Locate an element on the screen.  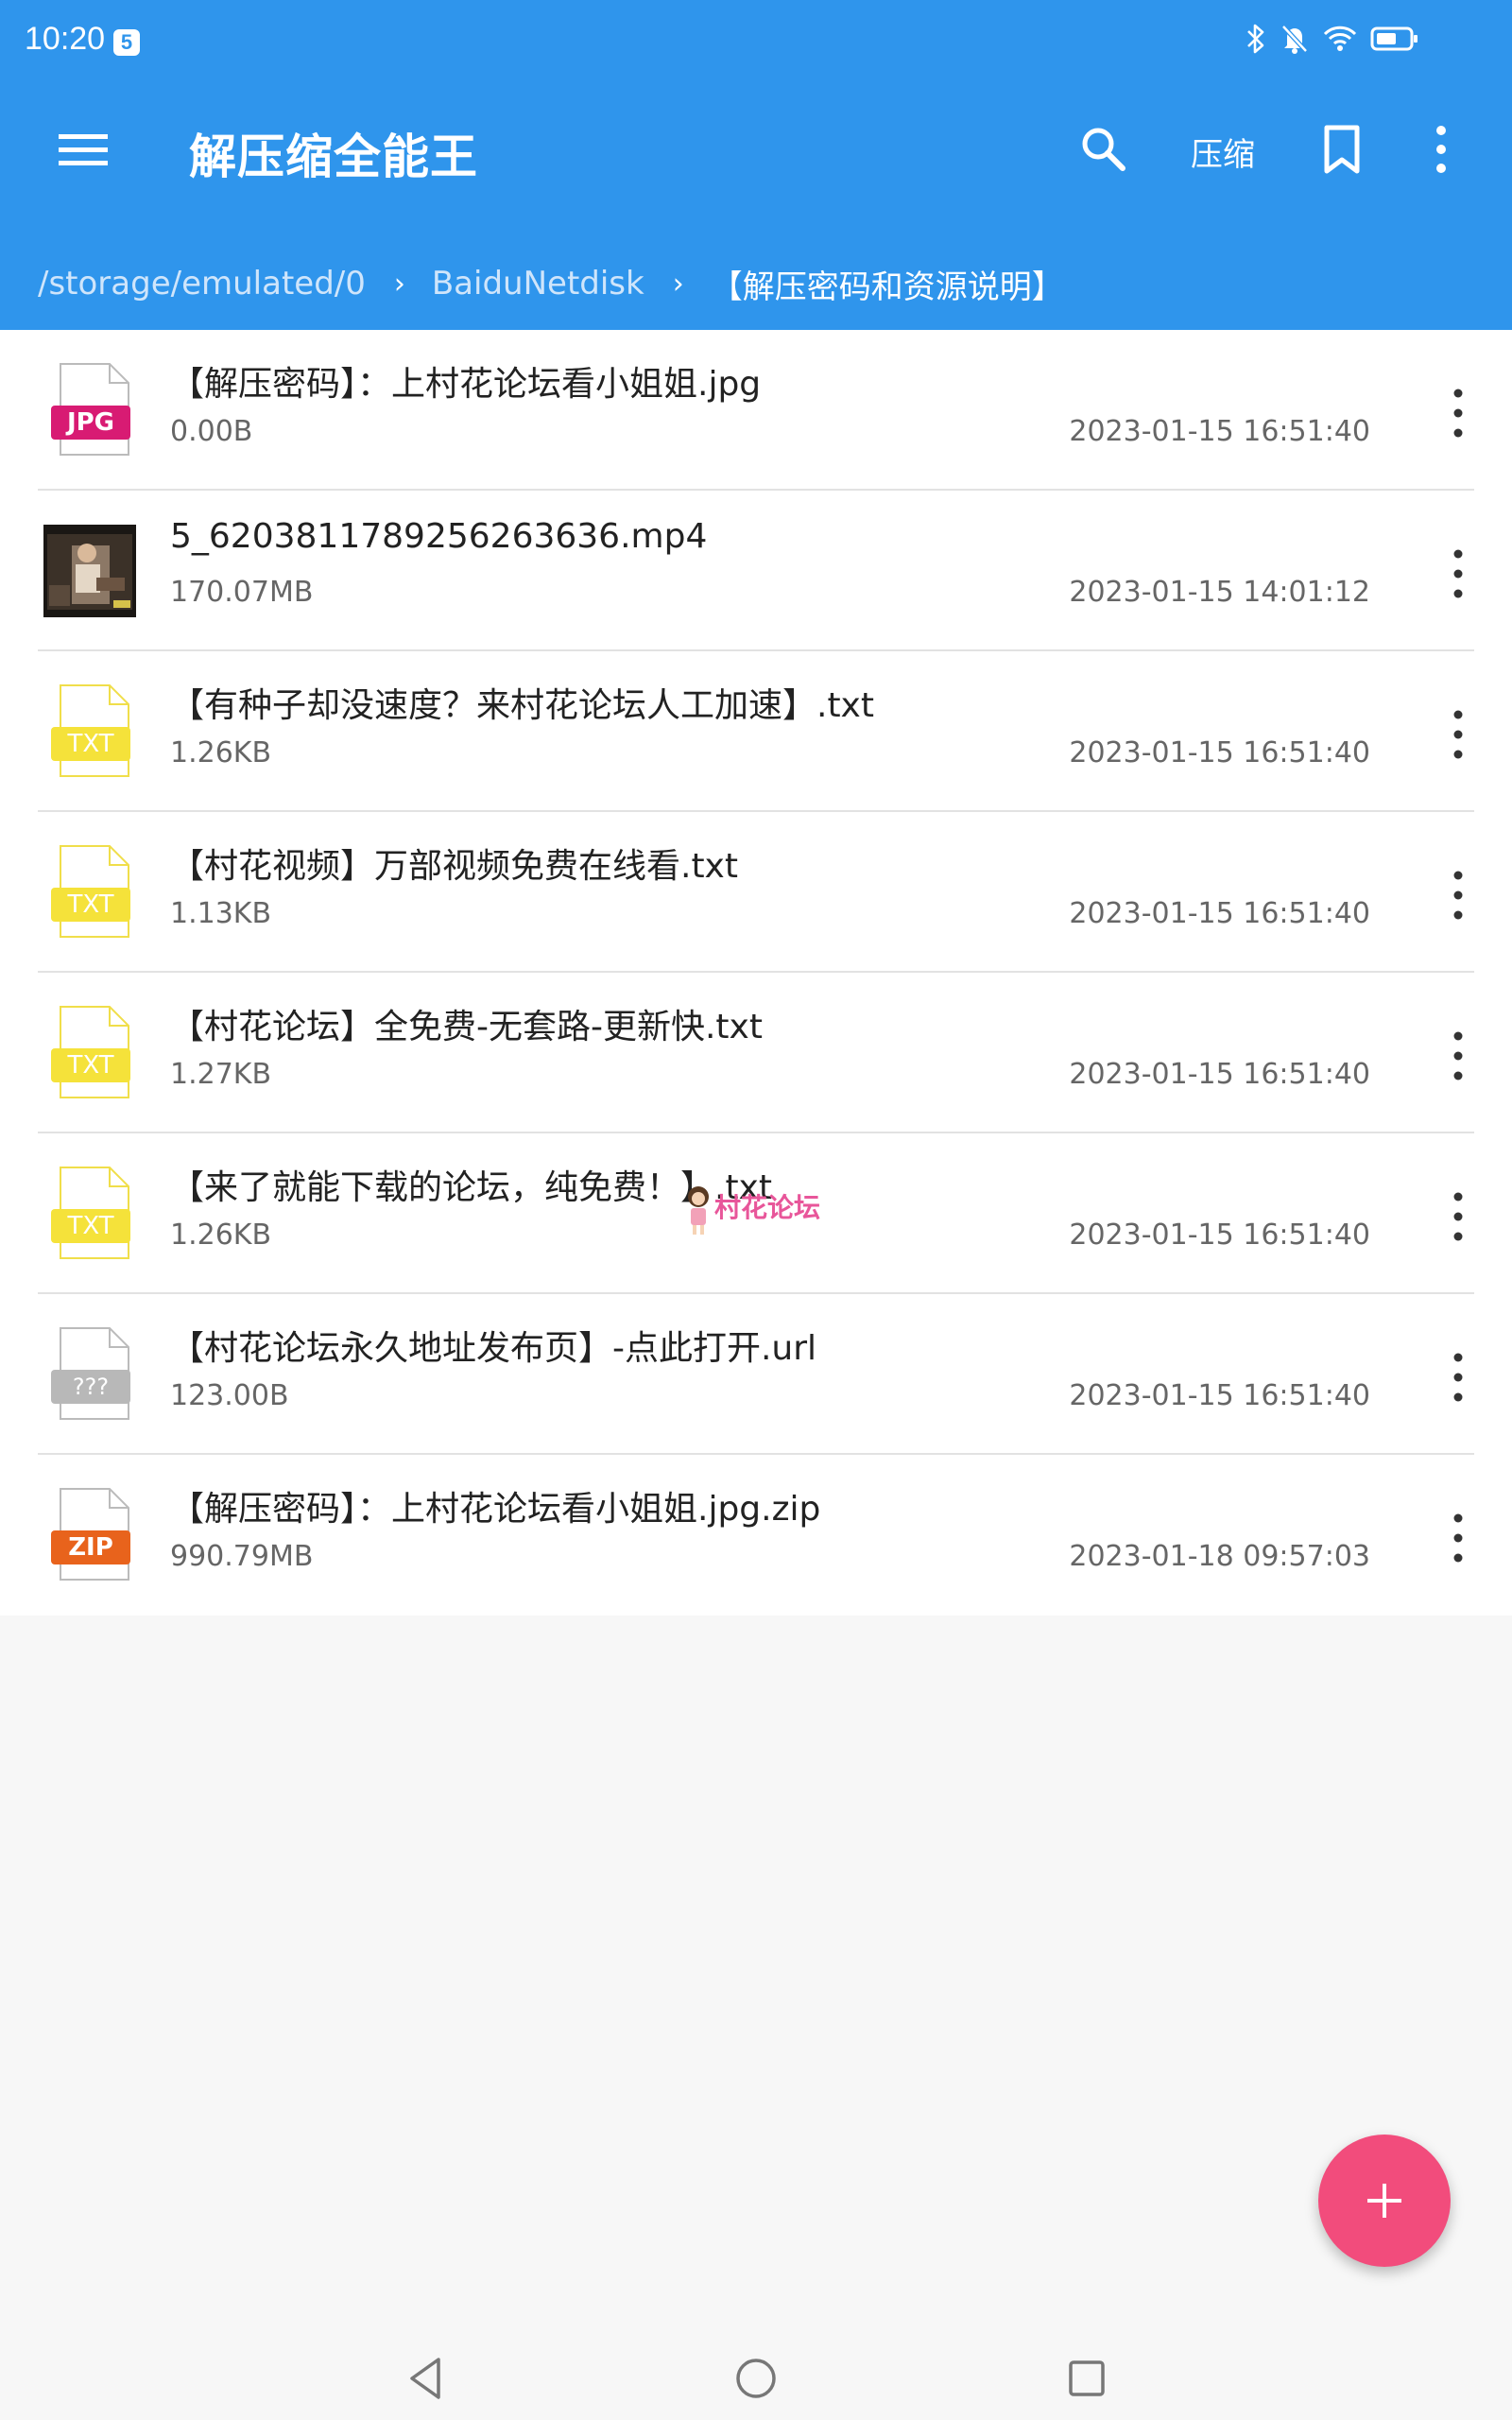
watermark-text: 村花论坛 is located at coordinates (767, 1207).